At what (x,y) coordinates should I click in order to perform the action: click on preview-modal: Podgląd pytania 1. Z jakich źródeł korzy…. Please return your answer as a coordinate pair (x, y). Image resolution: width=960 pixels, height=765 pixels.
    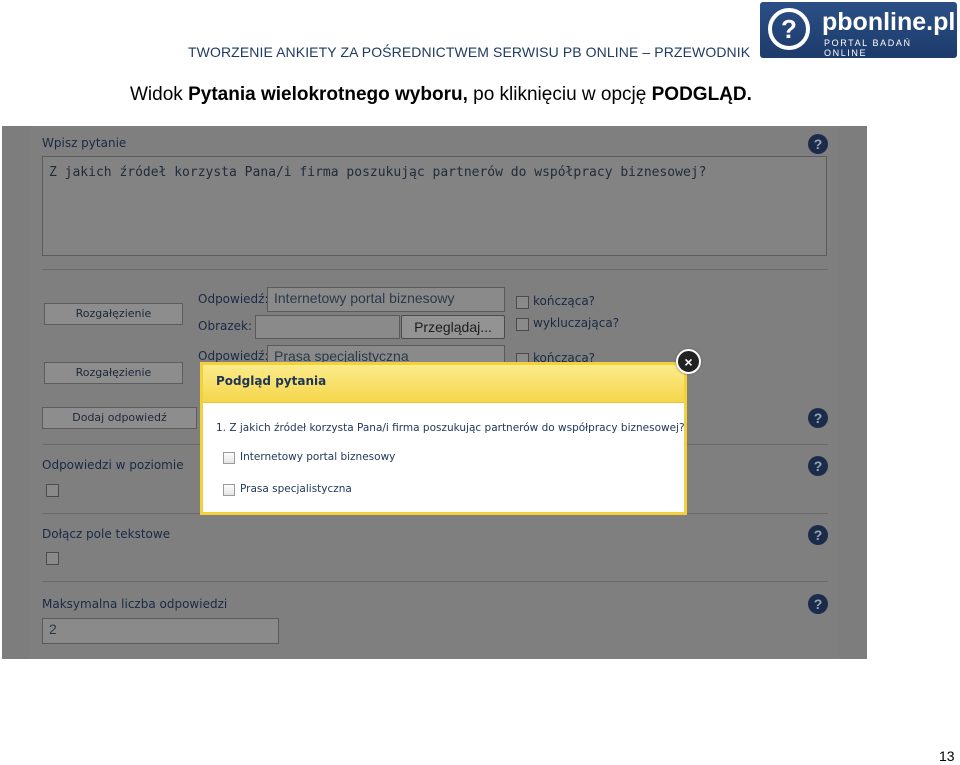
    Looking at the image, I should click on (443, 438).